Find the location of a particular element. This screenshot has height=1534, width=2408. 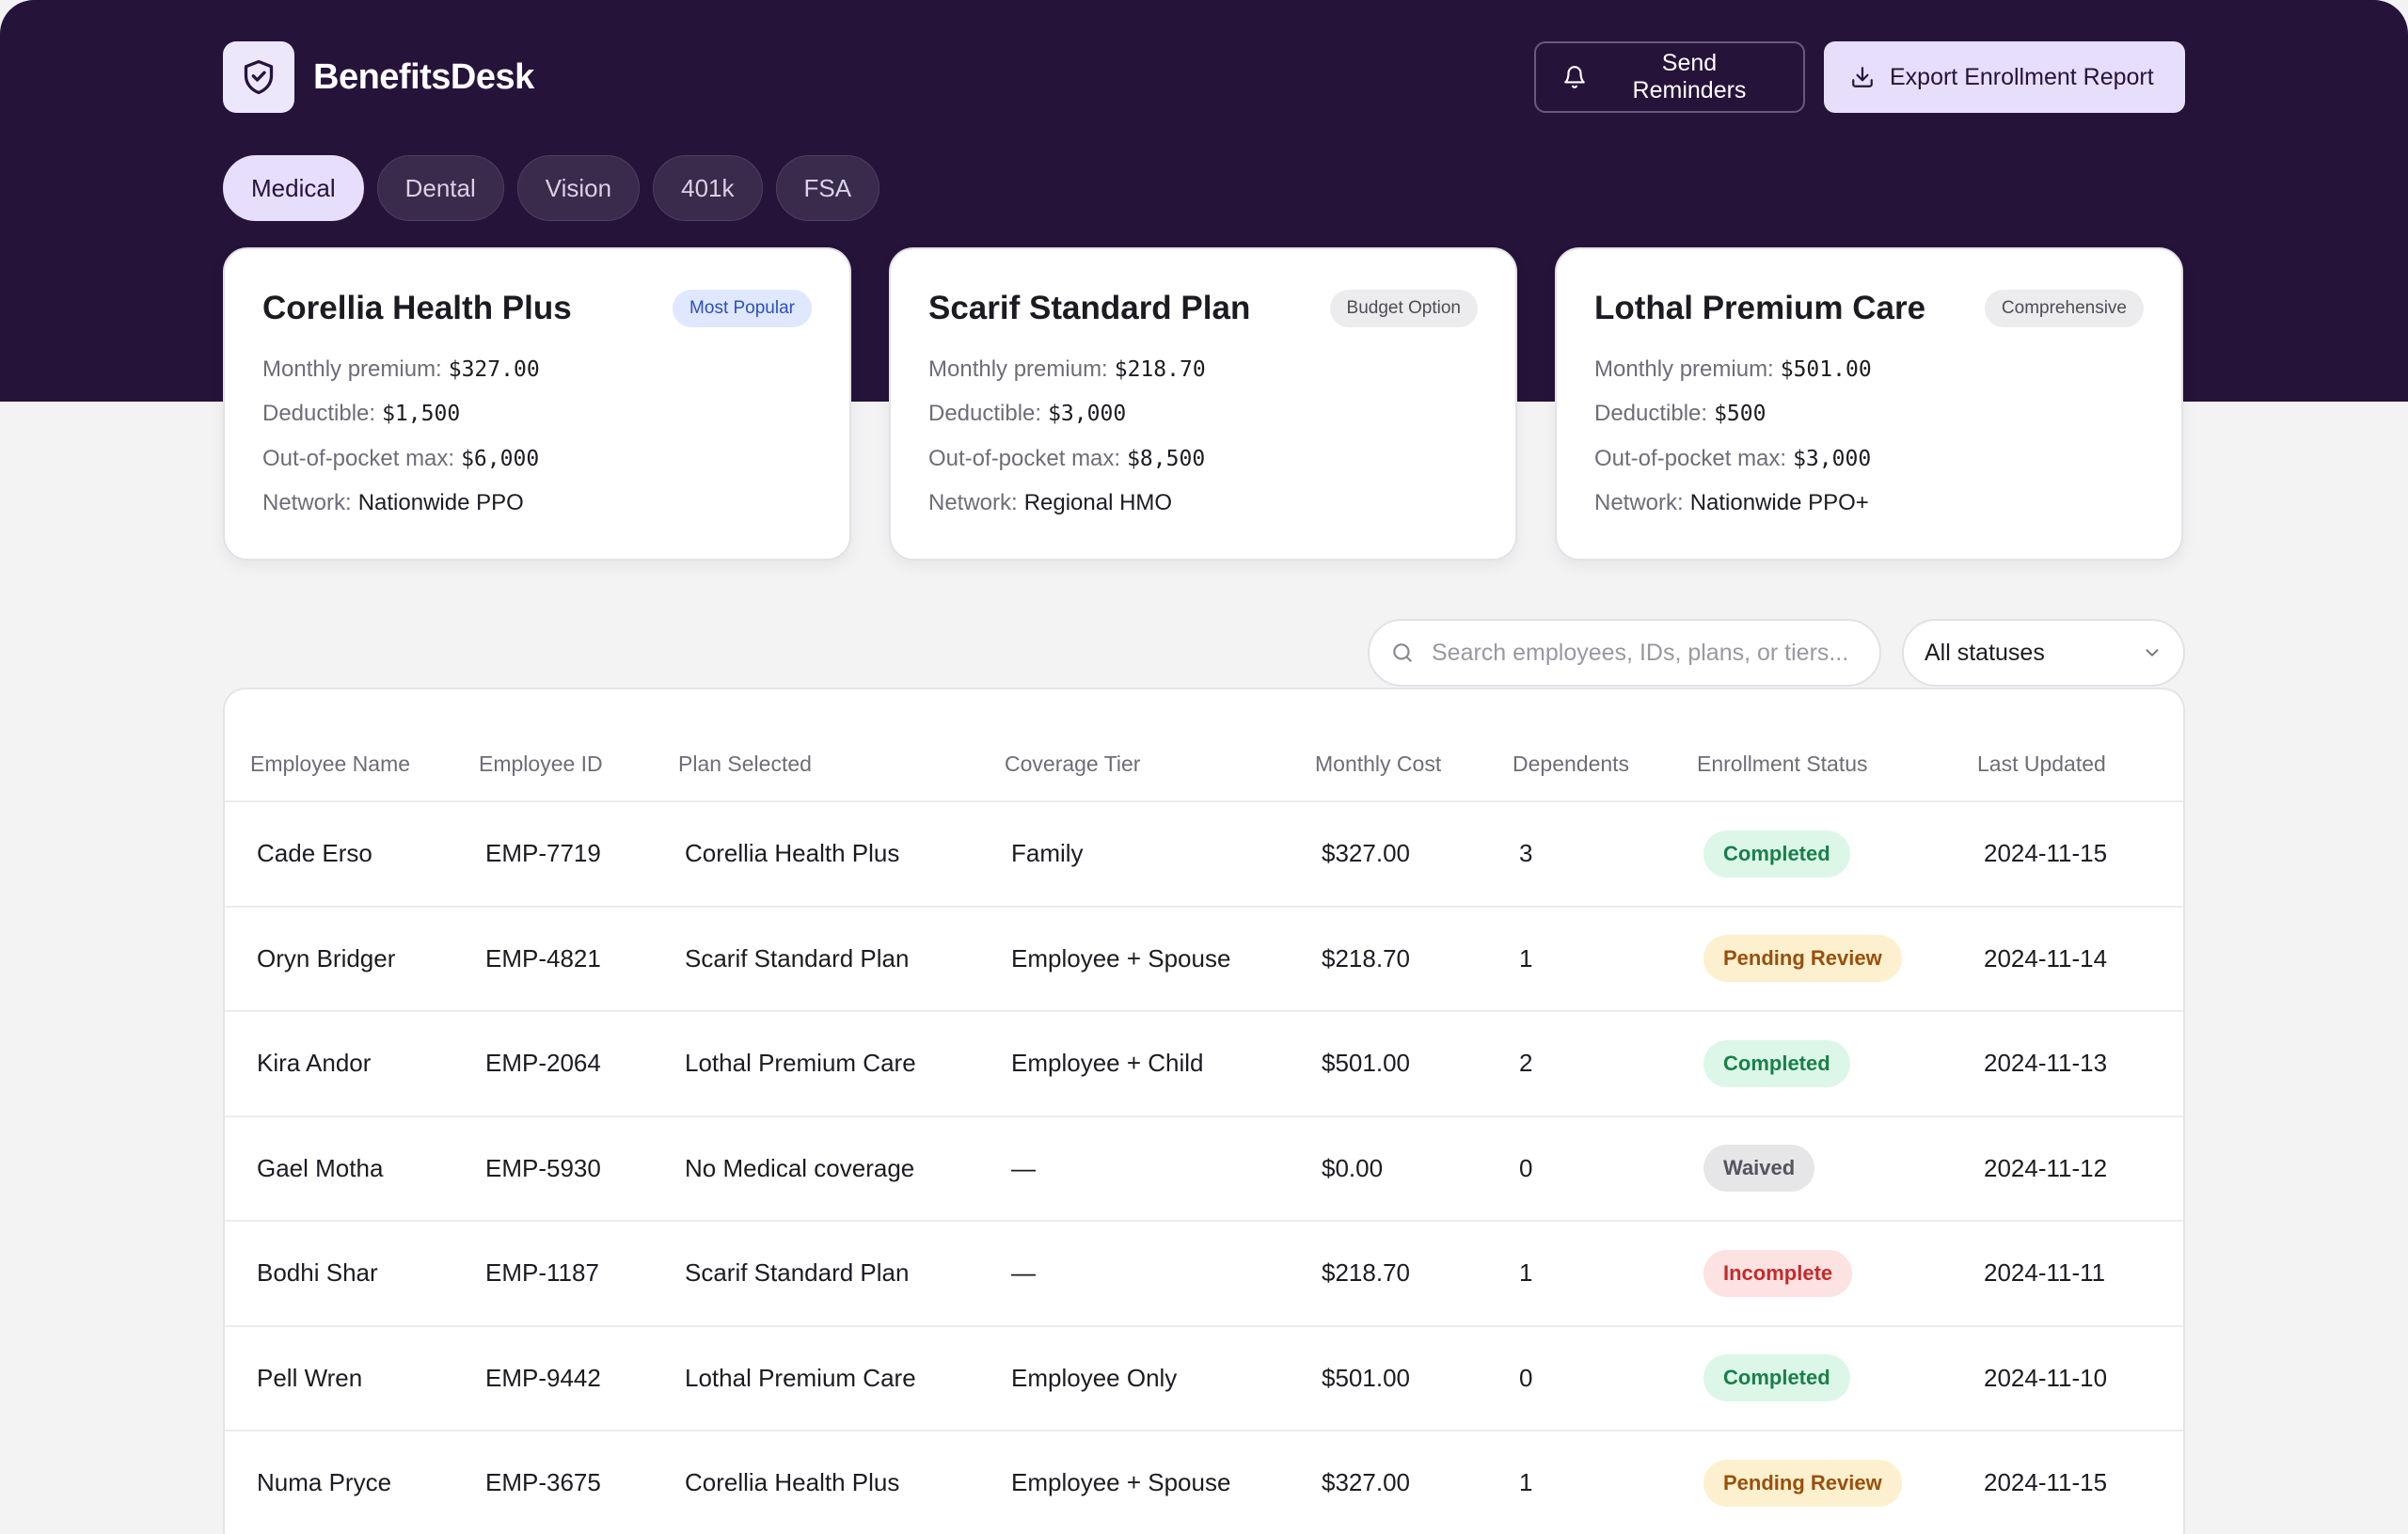

plan-deductible: Deductible: $500 is located at coordinates (1680, 414).